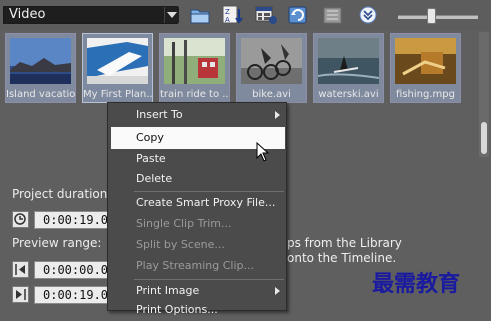  What do you see at coordinates (151, 158) in the screenshot?
I see `menu-item-label: Paste` at bounding box center [151, 158].